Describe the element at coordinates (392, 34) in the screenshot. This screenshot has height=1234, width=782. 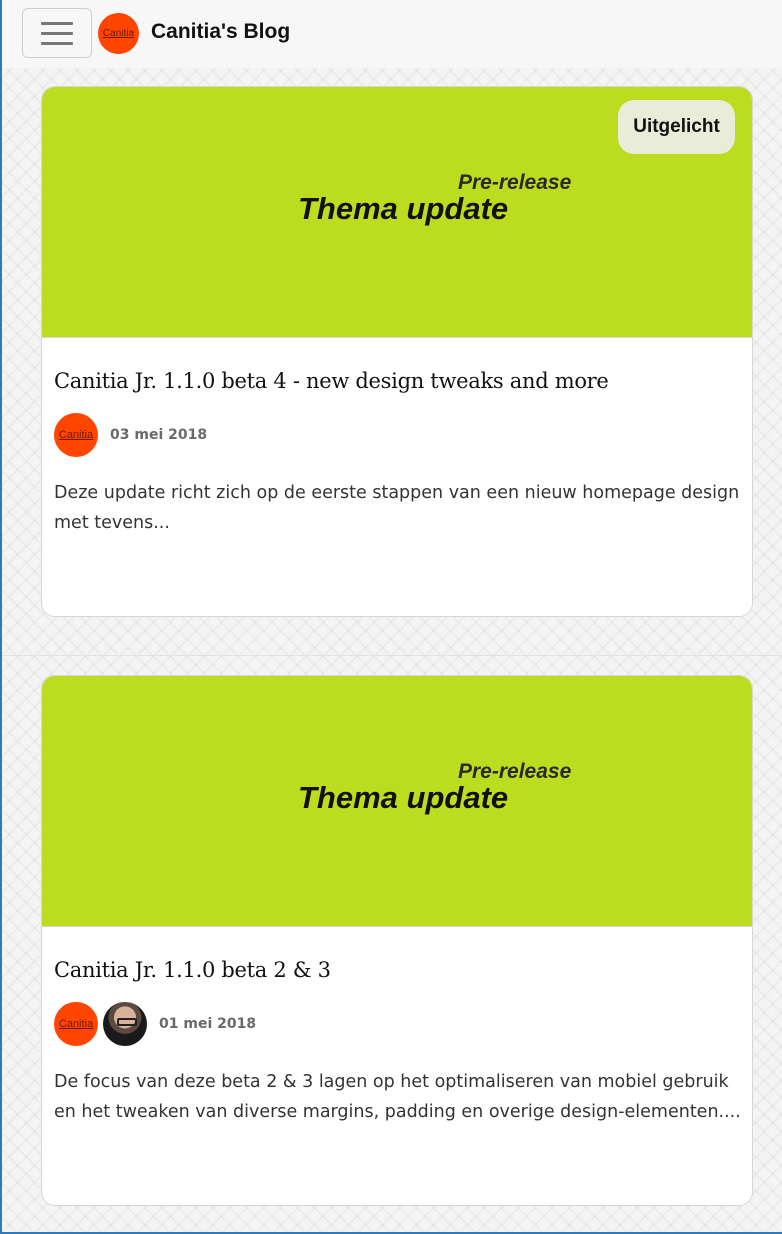
I see `navbar: Canitia Canitia's Blog` at that location.